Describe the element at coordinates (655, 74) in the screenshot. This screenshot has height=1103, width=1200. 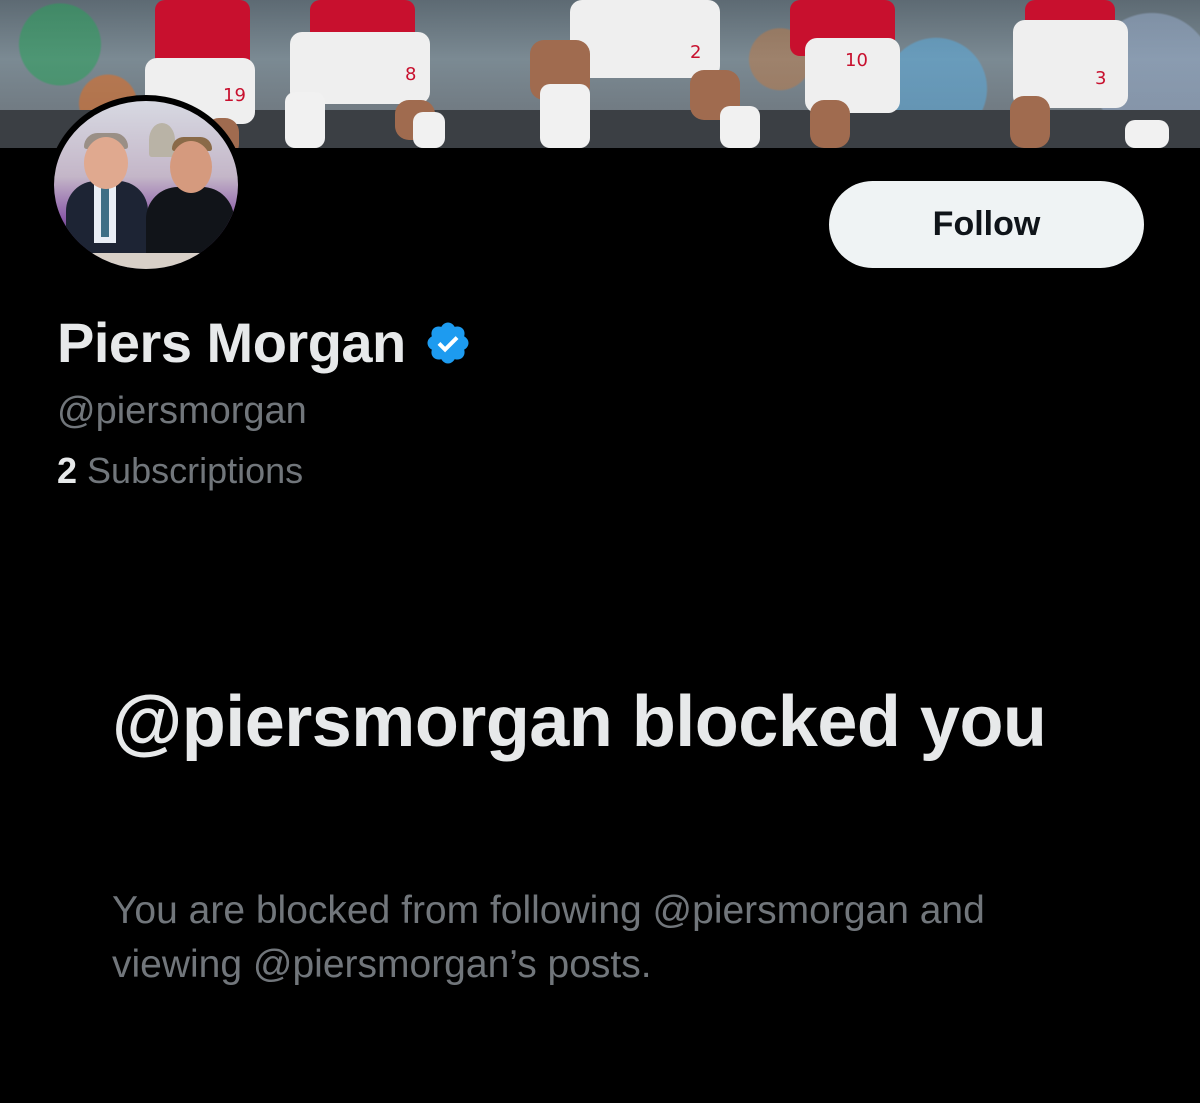
I see `banner-player: 2` at that location.